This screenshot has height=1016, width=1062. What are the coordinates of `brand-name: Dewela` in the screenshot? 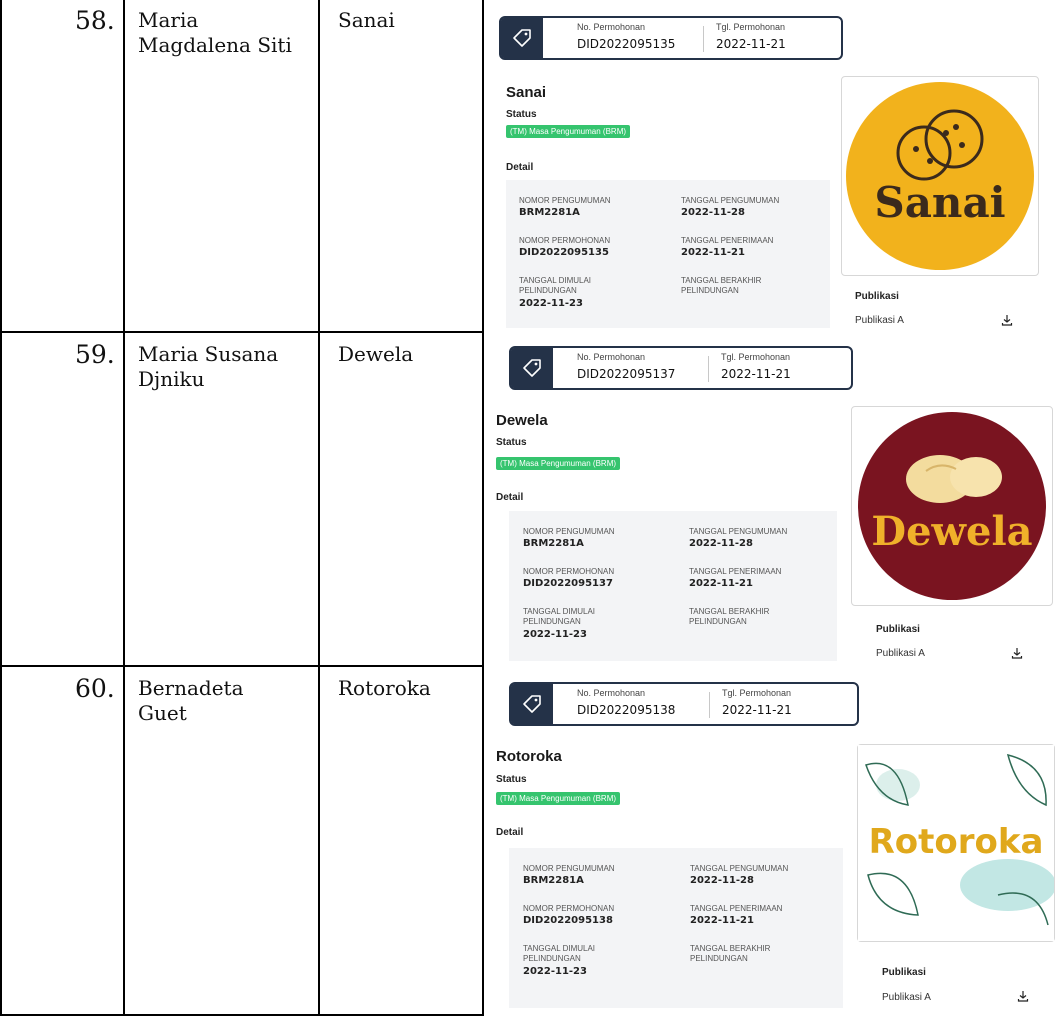 It's located at (376, 354).